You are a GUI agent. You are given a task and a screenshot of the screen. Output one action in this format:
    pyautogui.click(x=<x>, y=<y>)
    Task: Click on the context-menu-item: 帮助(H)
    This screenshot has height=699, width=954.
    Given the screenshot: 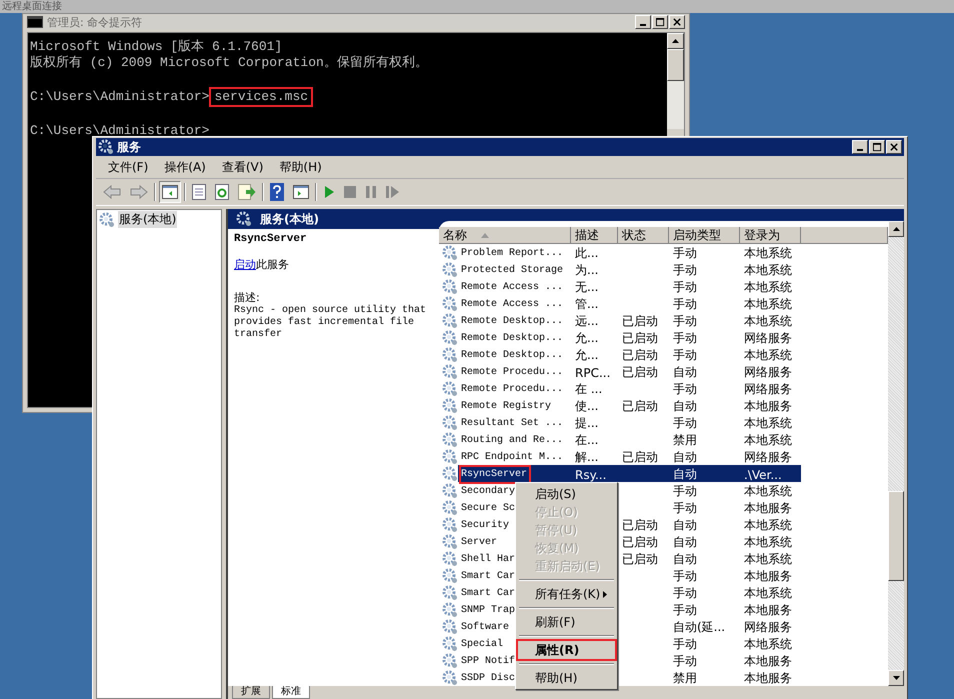 What is the action you would take?
    pyautogui.click(x=566, y=678)
    